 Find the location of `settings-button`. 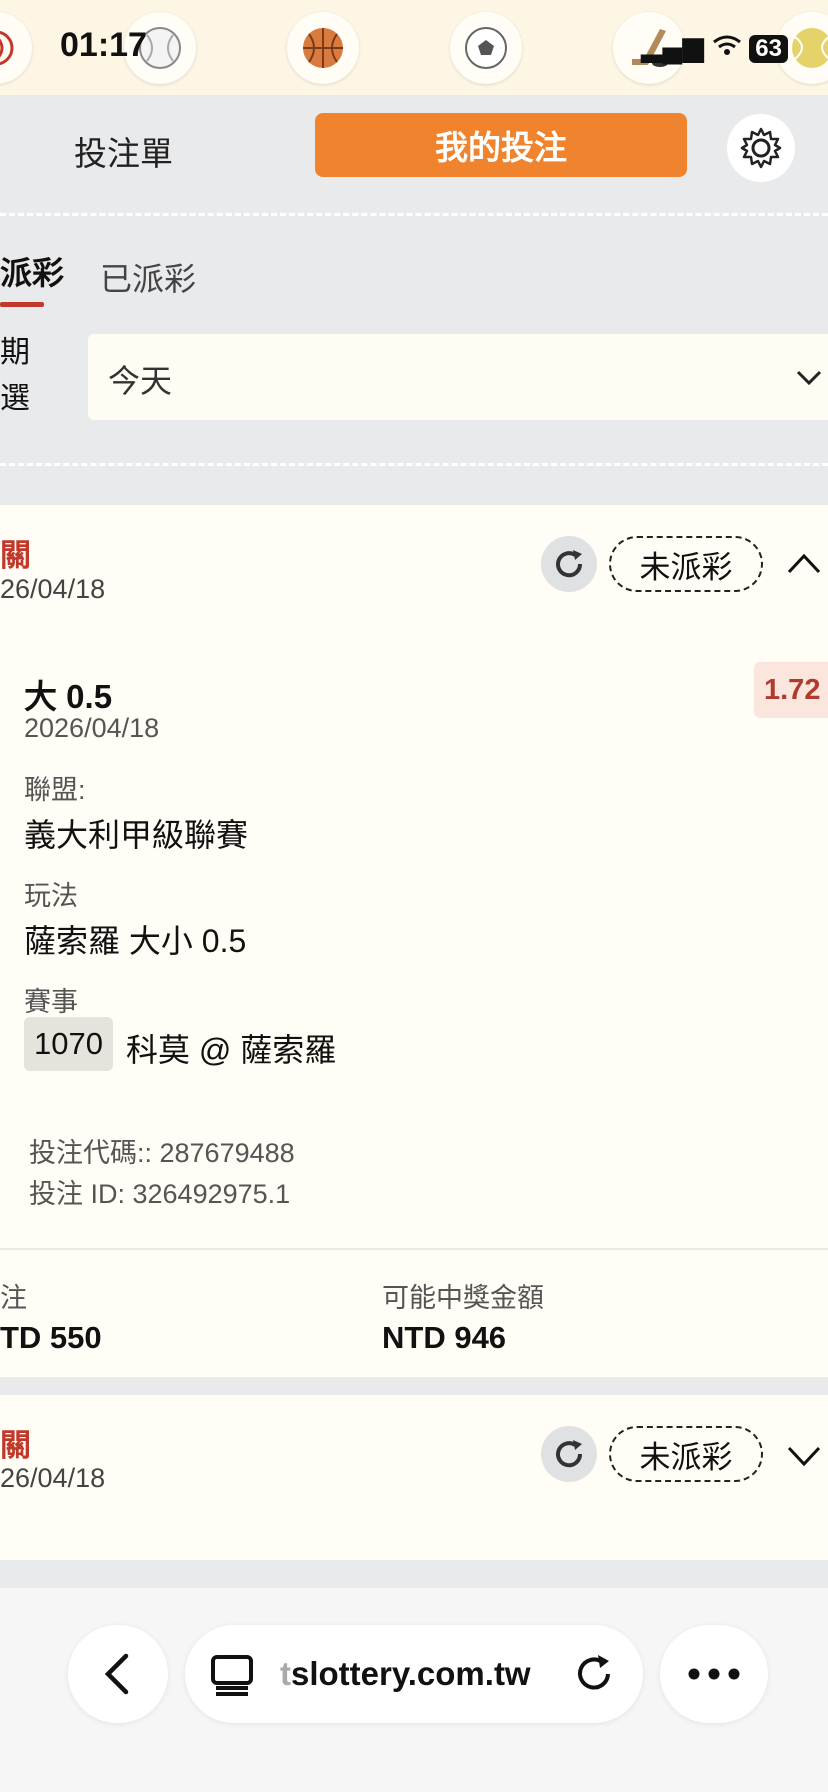

settings-button is located at coordinates (761, 148).